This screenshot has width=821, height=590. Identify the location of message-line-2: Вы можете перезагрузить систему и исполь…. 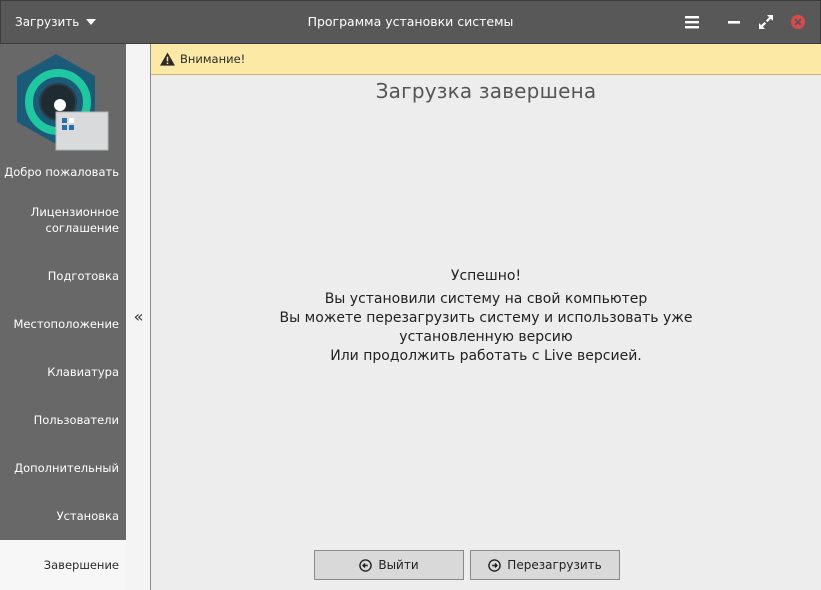
(486, 318).